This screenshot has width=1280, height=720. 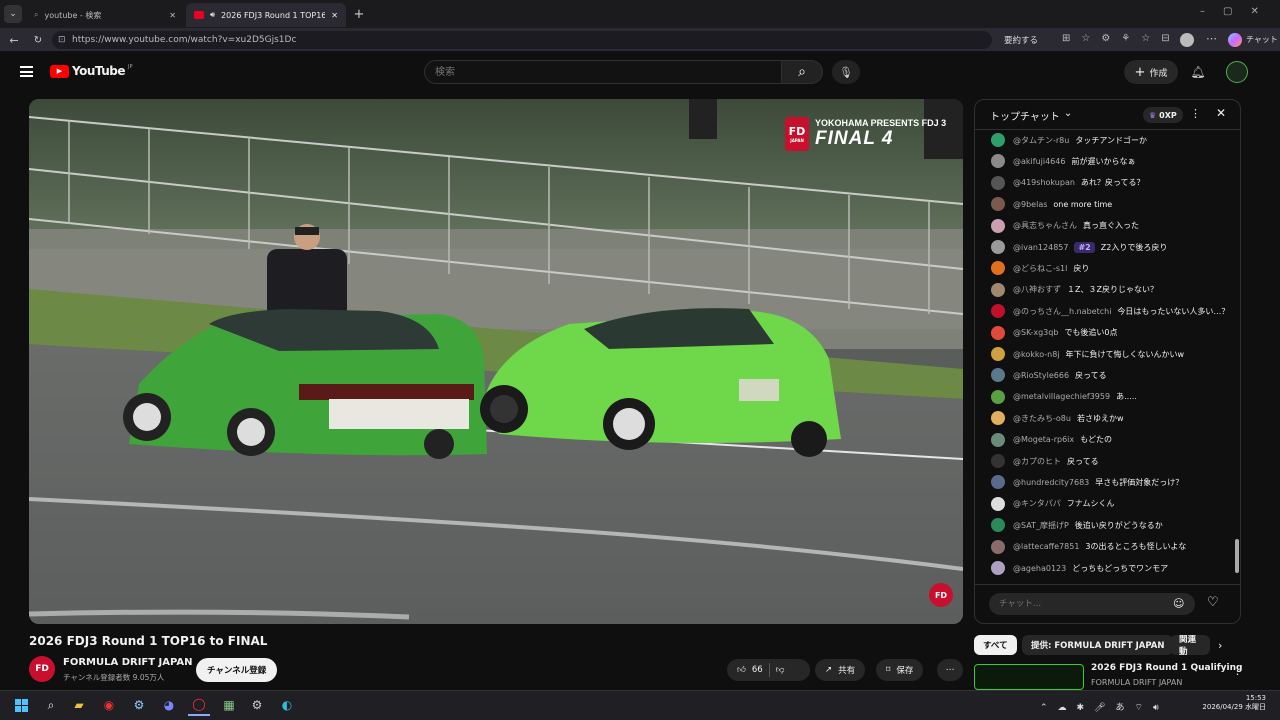 I want to click on chat-author: @どらねこ-s1l, so click(x=1040, y=268).